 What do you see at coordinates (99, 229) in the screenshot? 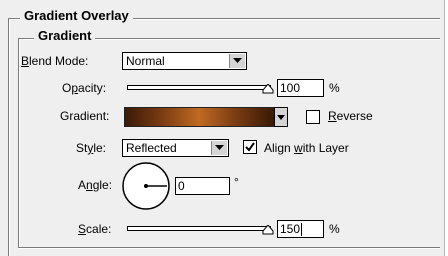
I see `scale-label-text: cale:` at bounding box center [99, 229].